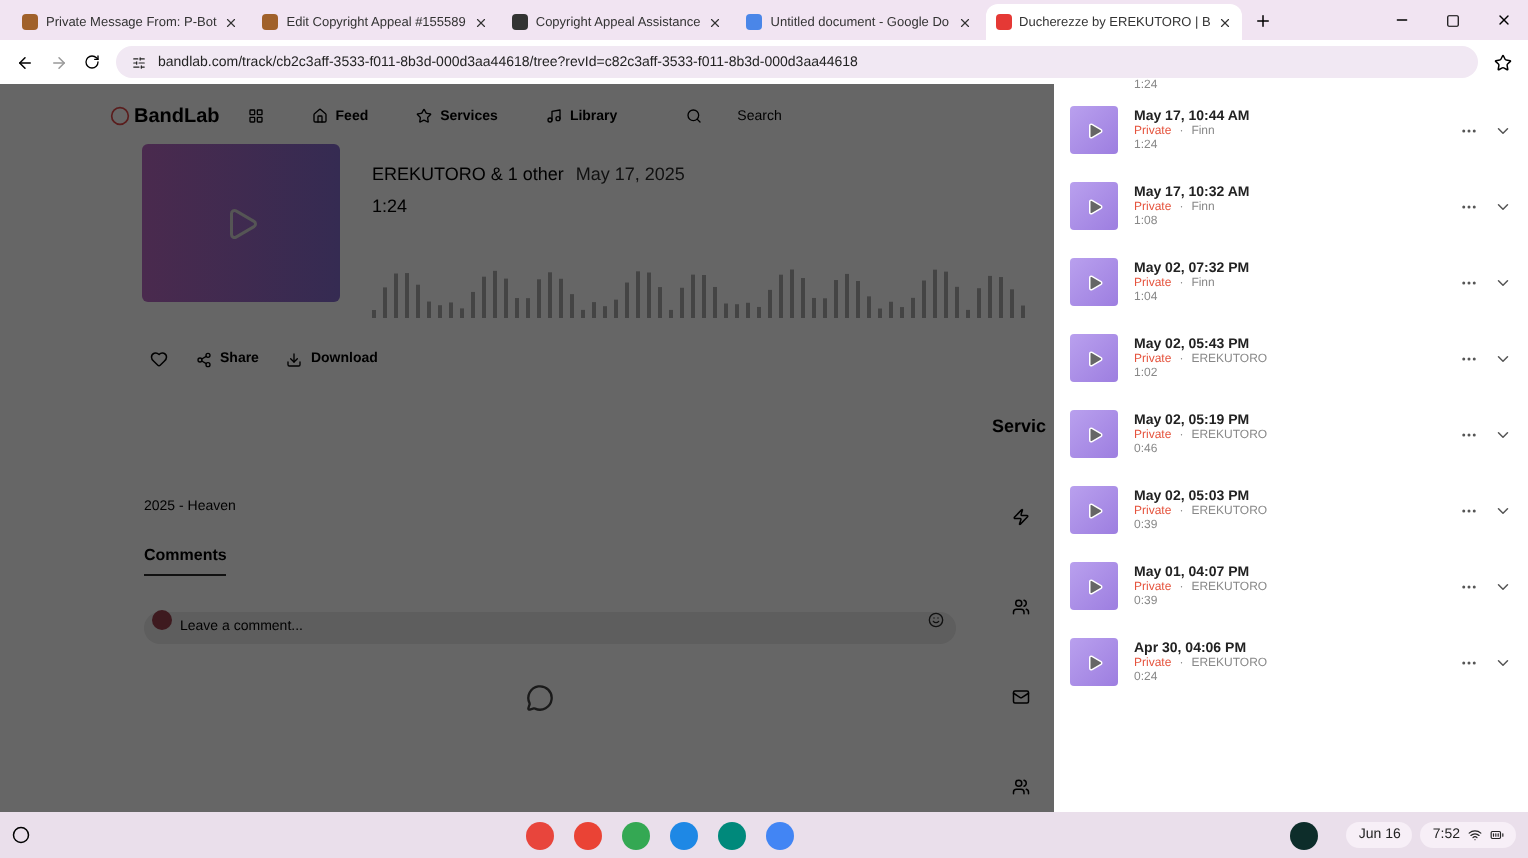  Describe the element at coordinates (294, 359) in the screenshot. I see `download-icon` at that location.